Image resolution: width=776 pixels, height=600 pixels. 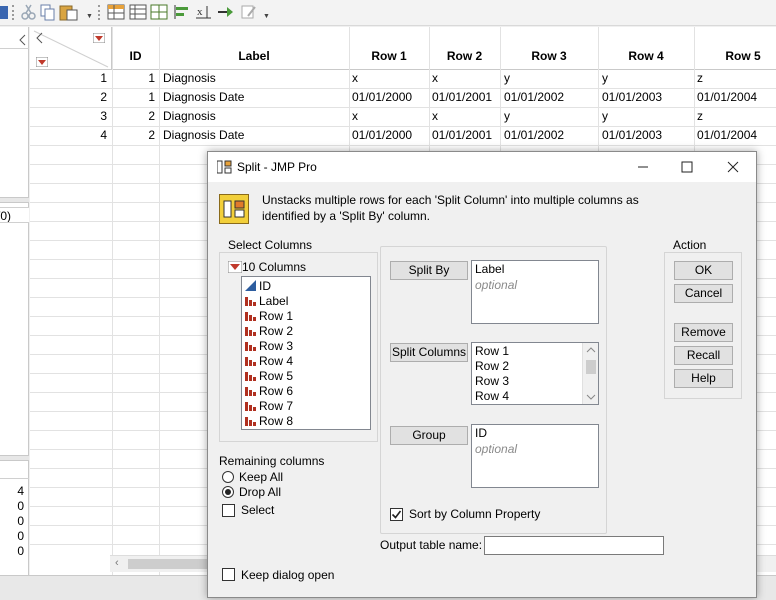 I want to click on keep-dialog-open-checkbox, so click(x=228, y=574).